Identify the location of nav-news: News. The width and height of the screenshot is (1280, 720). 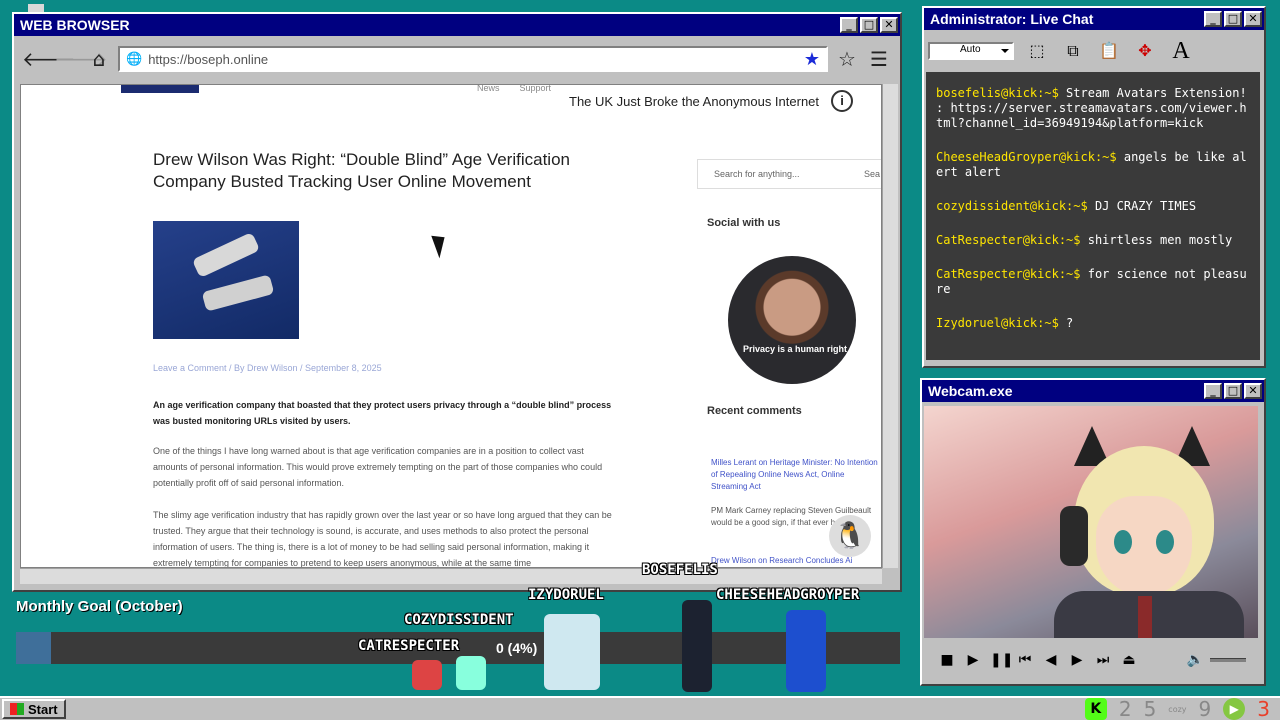
(488, 89).